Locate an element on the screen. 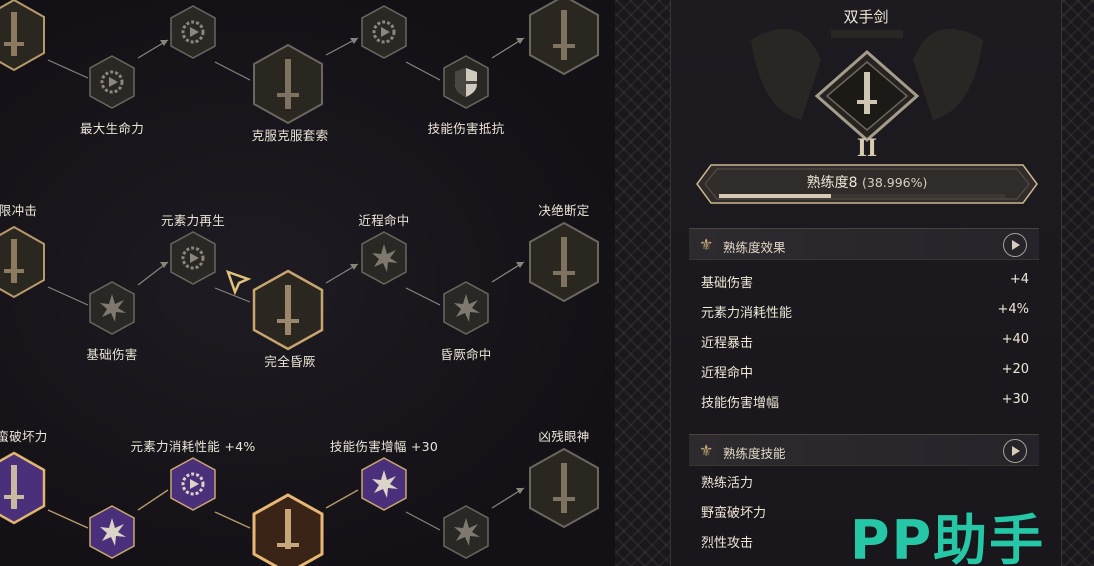 This screenshot has height=566, width=1094. effect-value: +20 is located at coordinates (1015, 369).